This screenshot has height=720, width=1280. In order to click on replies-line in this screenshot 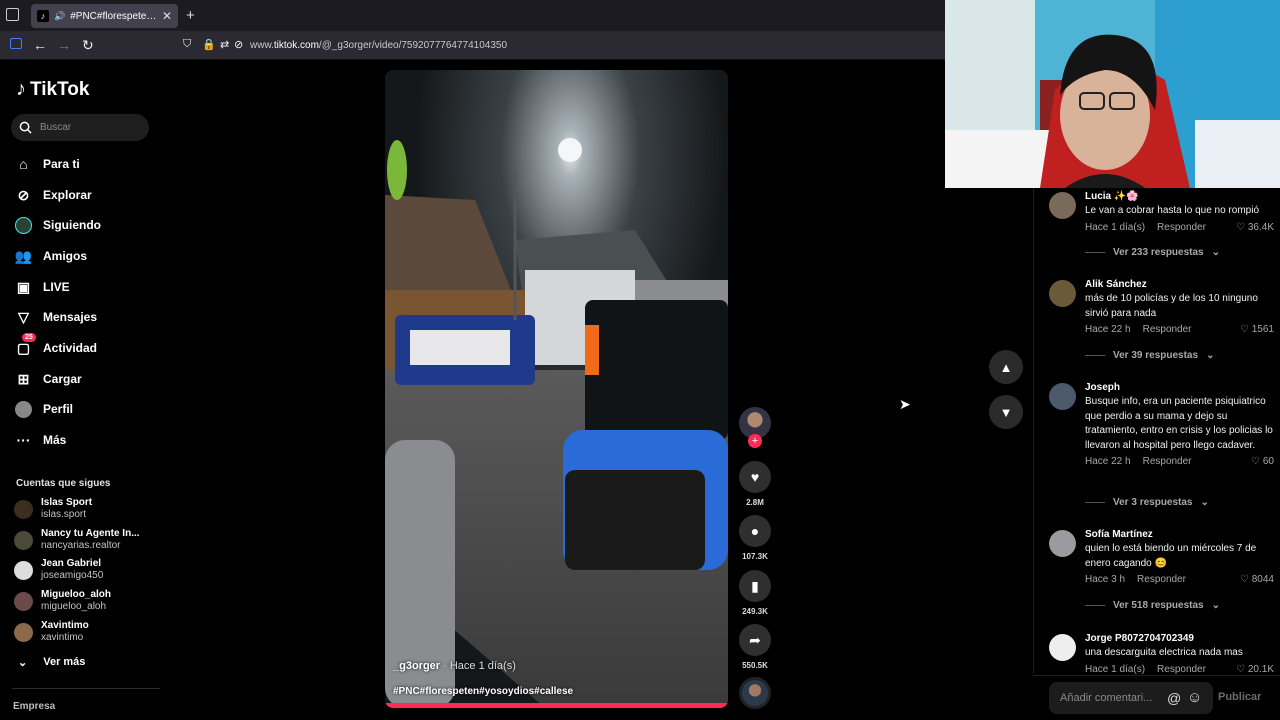, I will do `click(1095, 605)`.